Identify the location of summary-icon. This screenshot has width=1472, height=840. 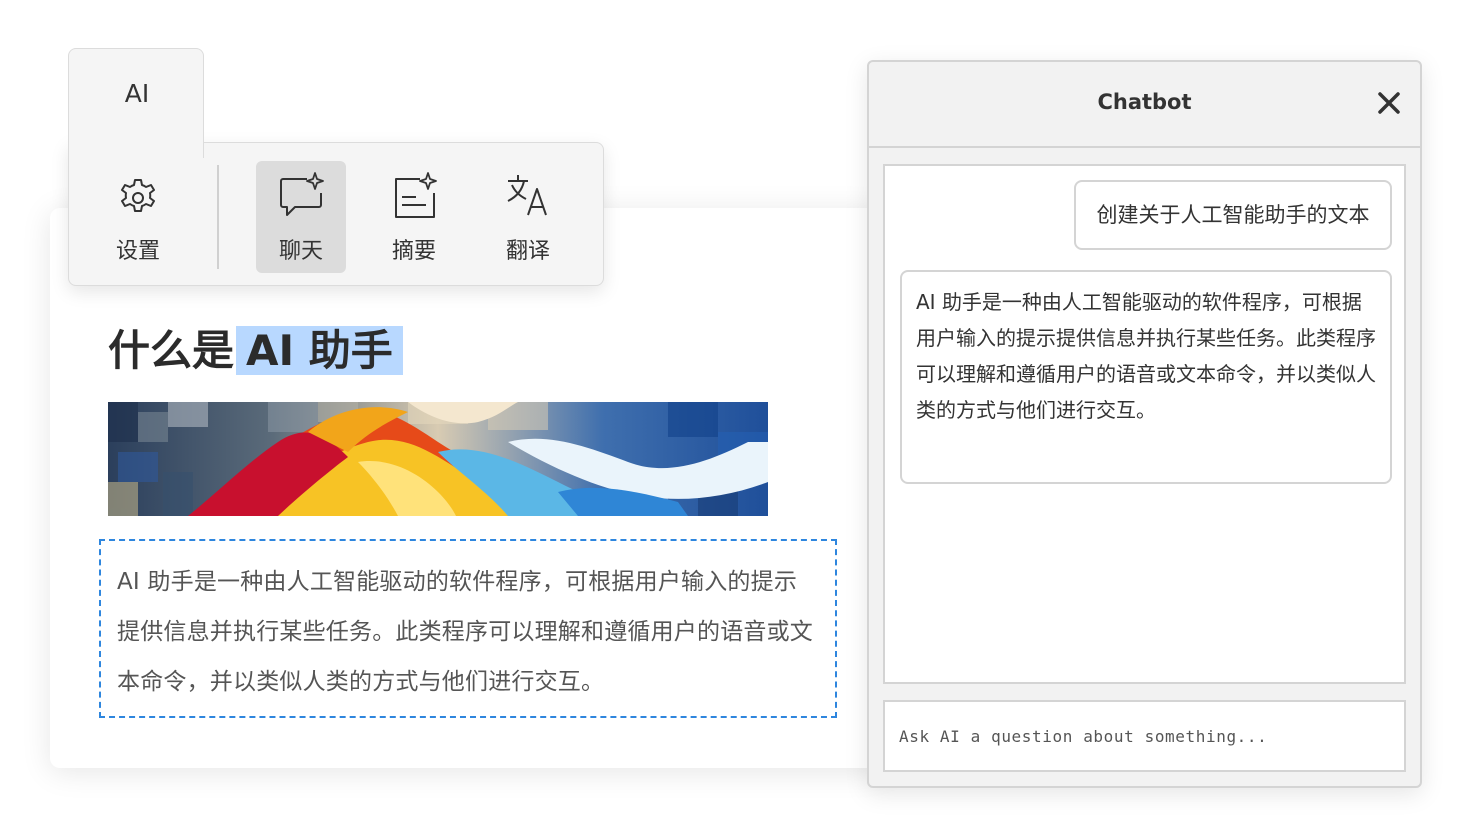
(416, 195).